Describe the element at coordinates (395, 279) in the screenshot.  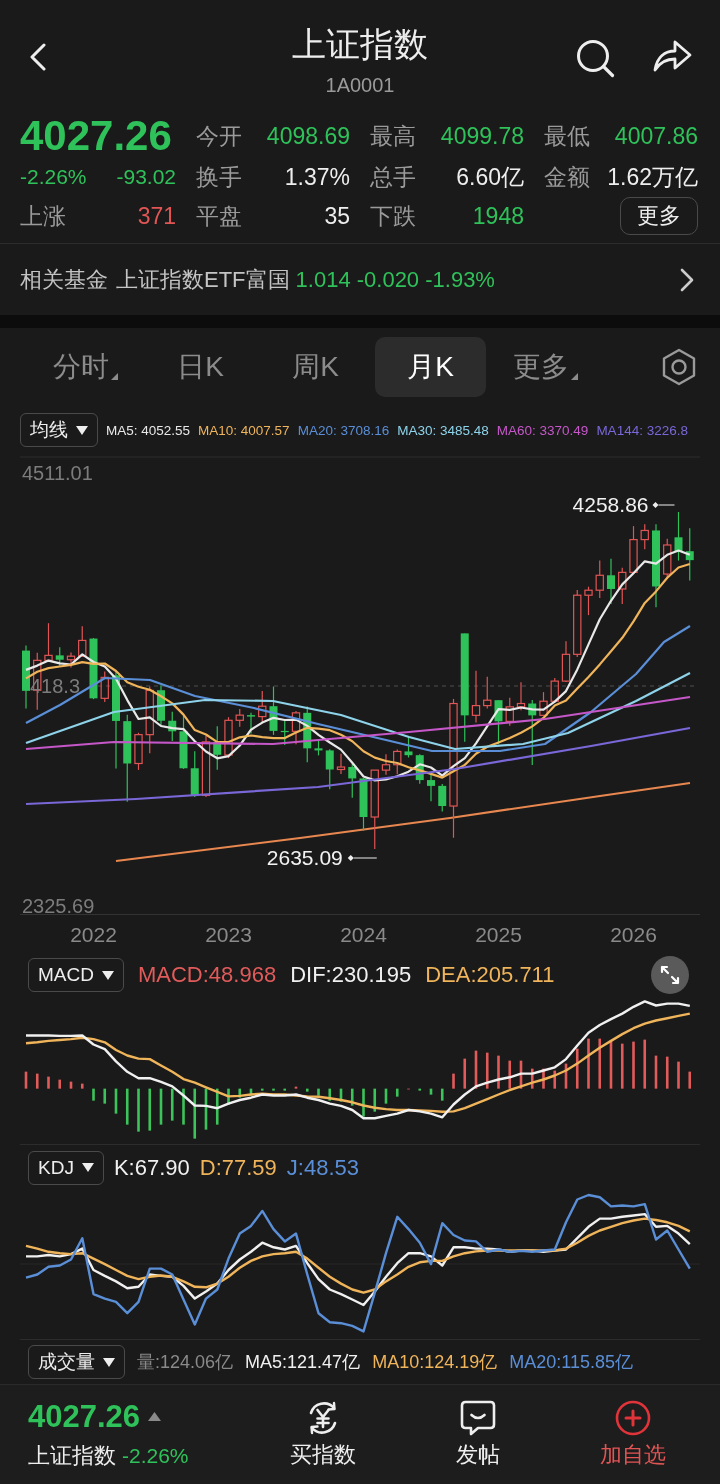
I see `fund-quote: 1.014 -0.020 -1.93%` at that location.